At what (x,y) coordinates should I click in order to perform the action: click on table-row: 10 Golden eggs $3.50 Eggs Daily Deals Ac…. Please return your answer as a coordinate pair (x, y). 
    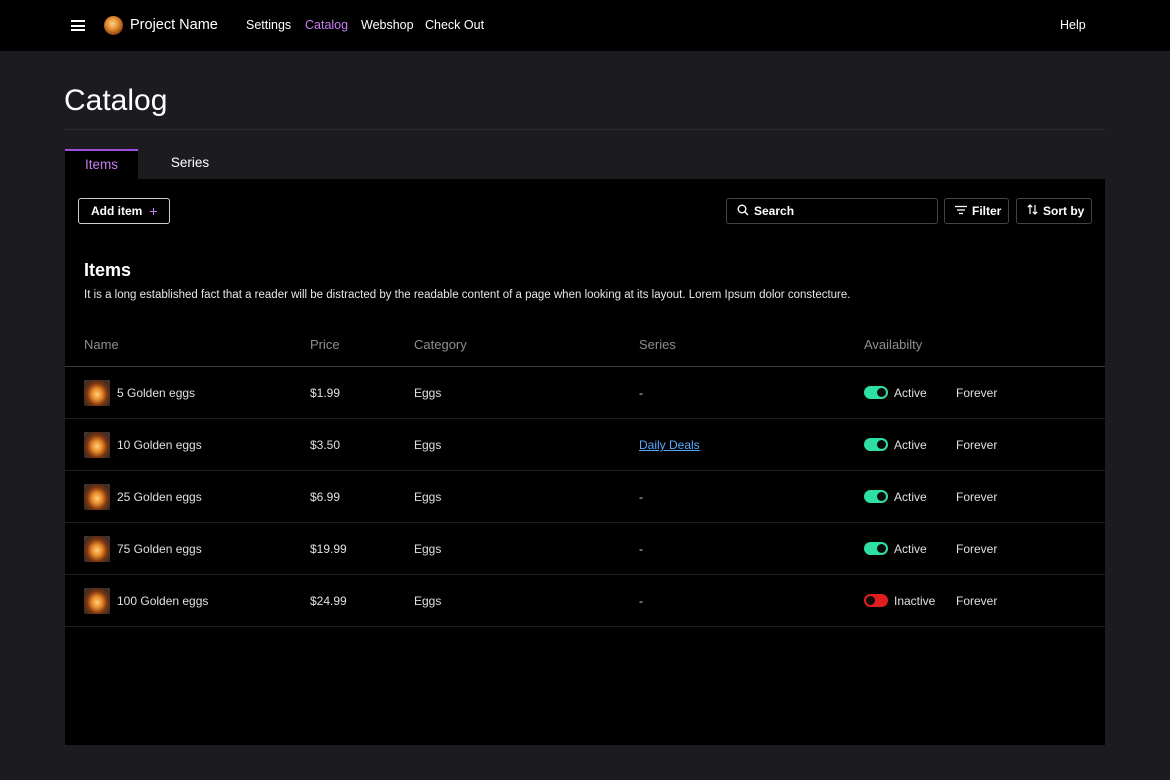
    Looking at the image, I should click on (585, 445).